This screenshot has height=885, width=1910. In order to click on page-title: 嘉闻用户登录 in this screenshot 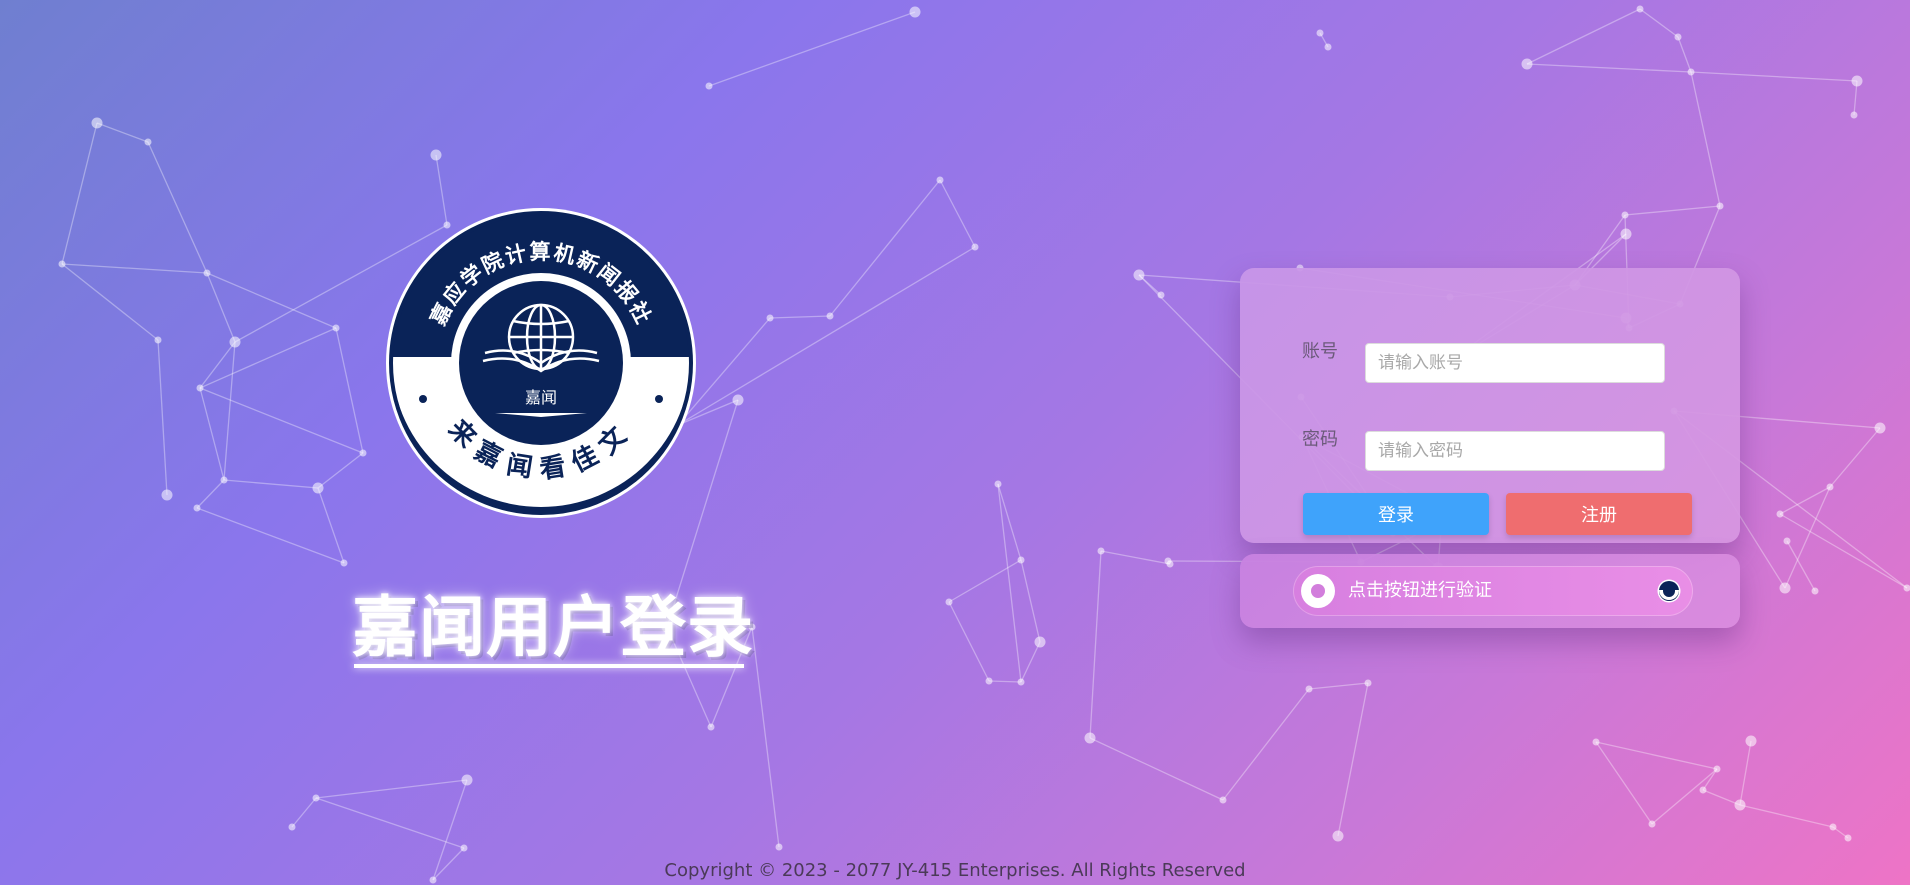, I will do `click(553, 627)`.